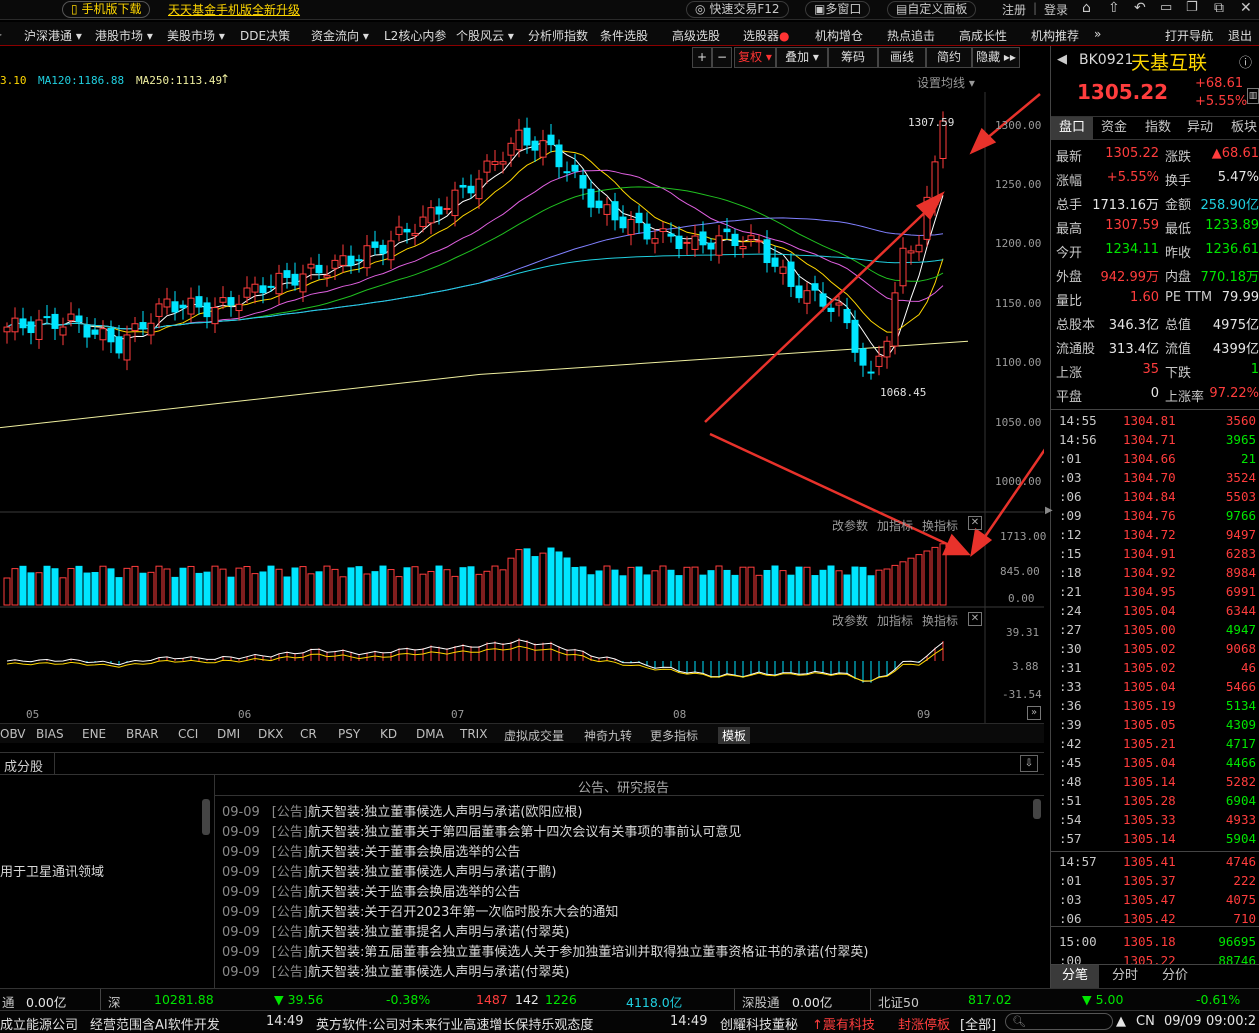 The width and height of the screenshot is (1259, 1033). I want to click on ma-settings-button: 设置均线 ▾, so click(946, 82).